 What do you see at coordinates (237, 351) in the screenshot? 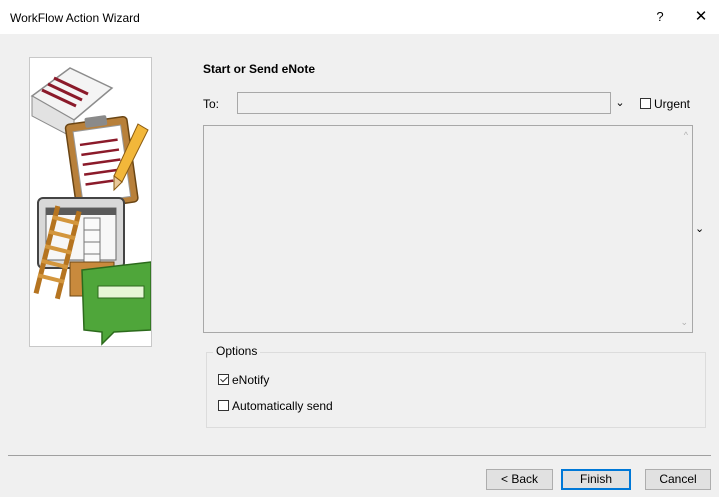
I see `options-legend: Options` at bounding box center [237, 351].